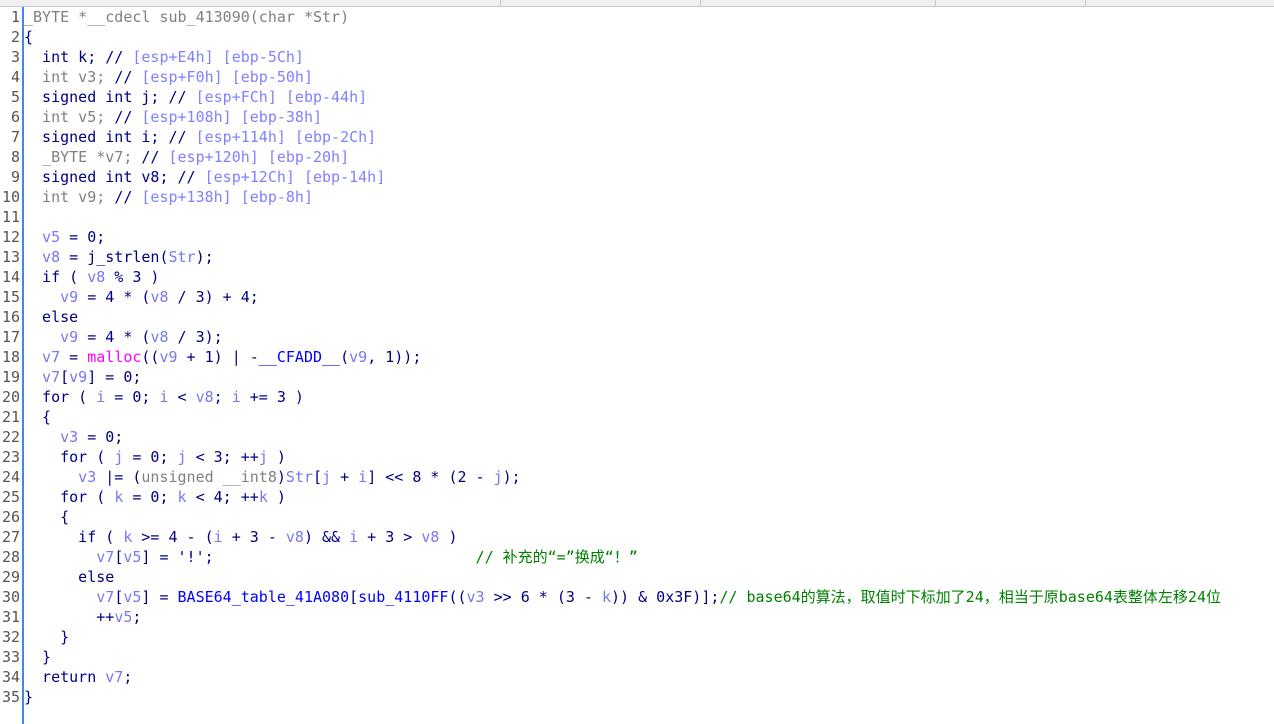 The image size is (1274, 724). What do you see at coordinates (137, 617) in the screenshot?
I see `code-token: ;` at bounding box center [137, 617].